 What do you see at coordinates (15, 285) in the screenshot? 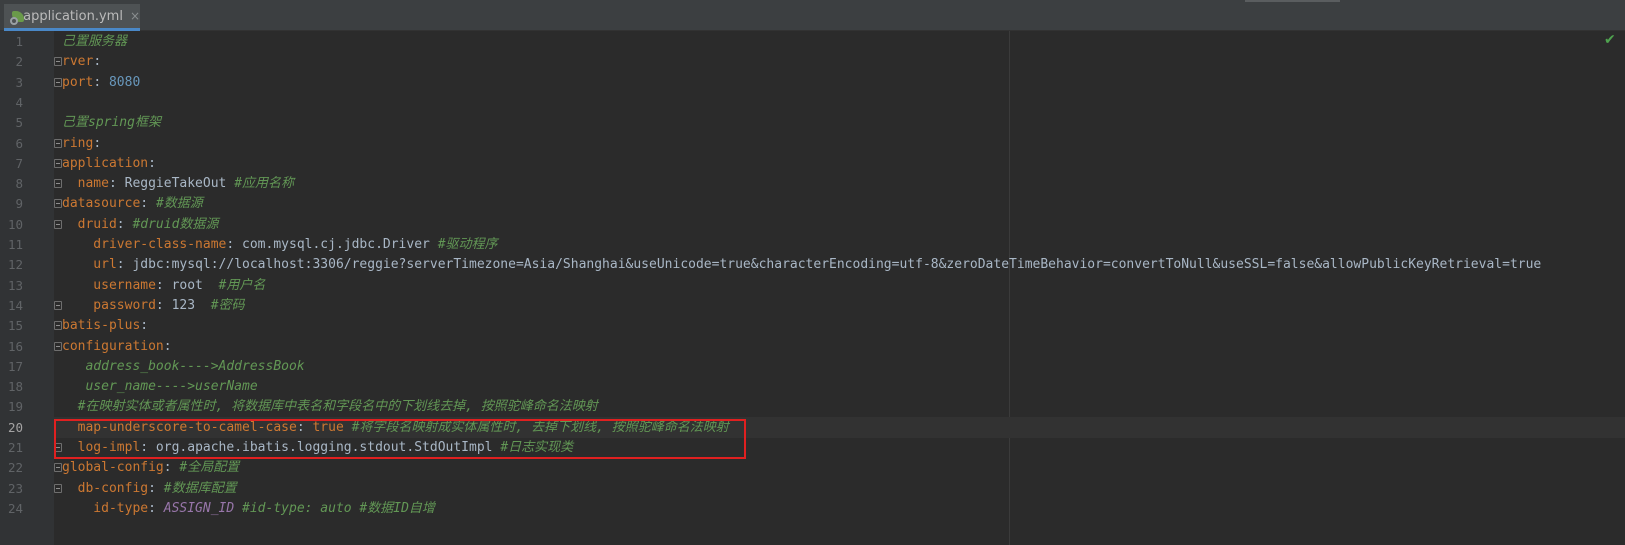
I see `line-number: 13` at bounding box center [15, 285].